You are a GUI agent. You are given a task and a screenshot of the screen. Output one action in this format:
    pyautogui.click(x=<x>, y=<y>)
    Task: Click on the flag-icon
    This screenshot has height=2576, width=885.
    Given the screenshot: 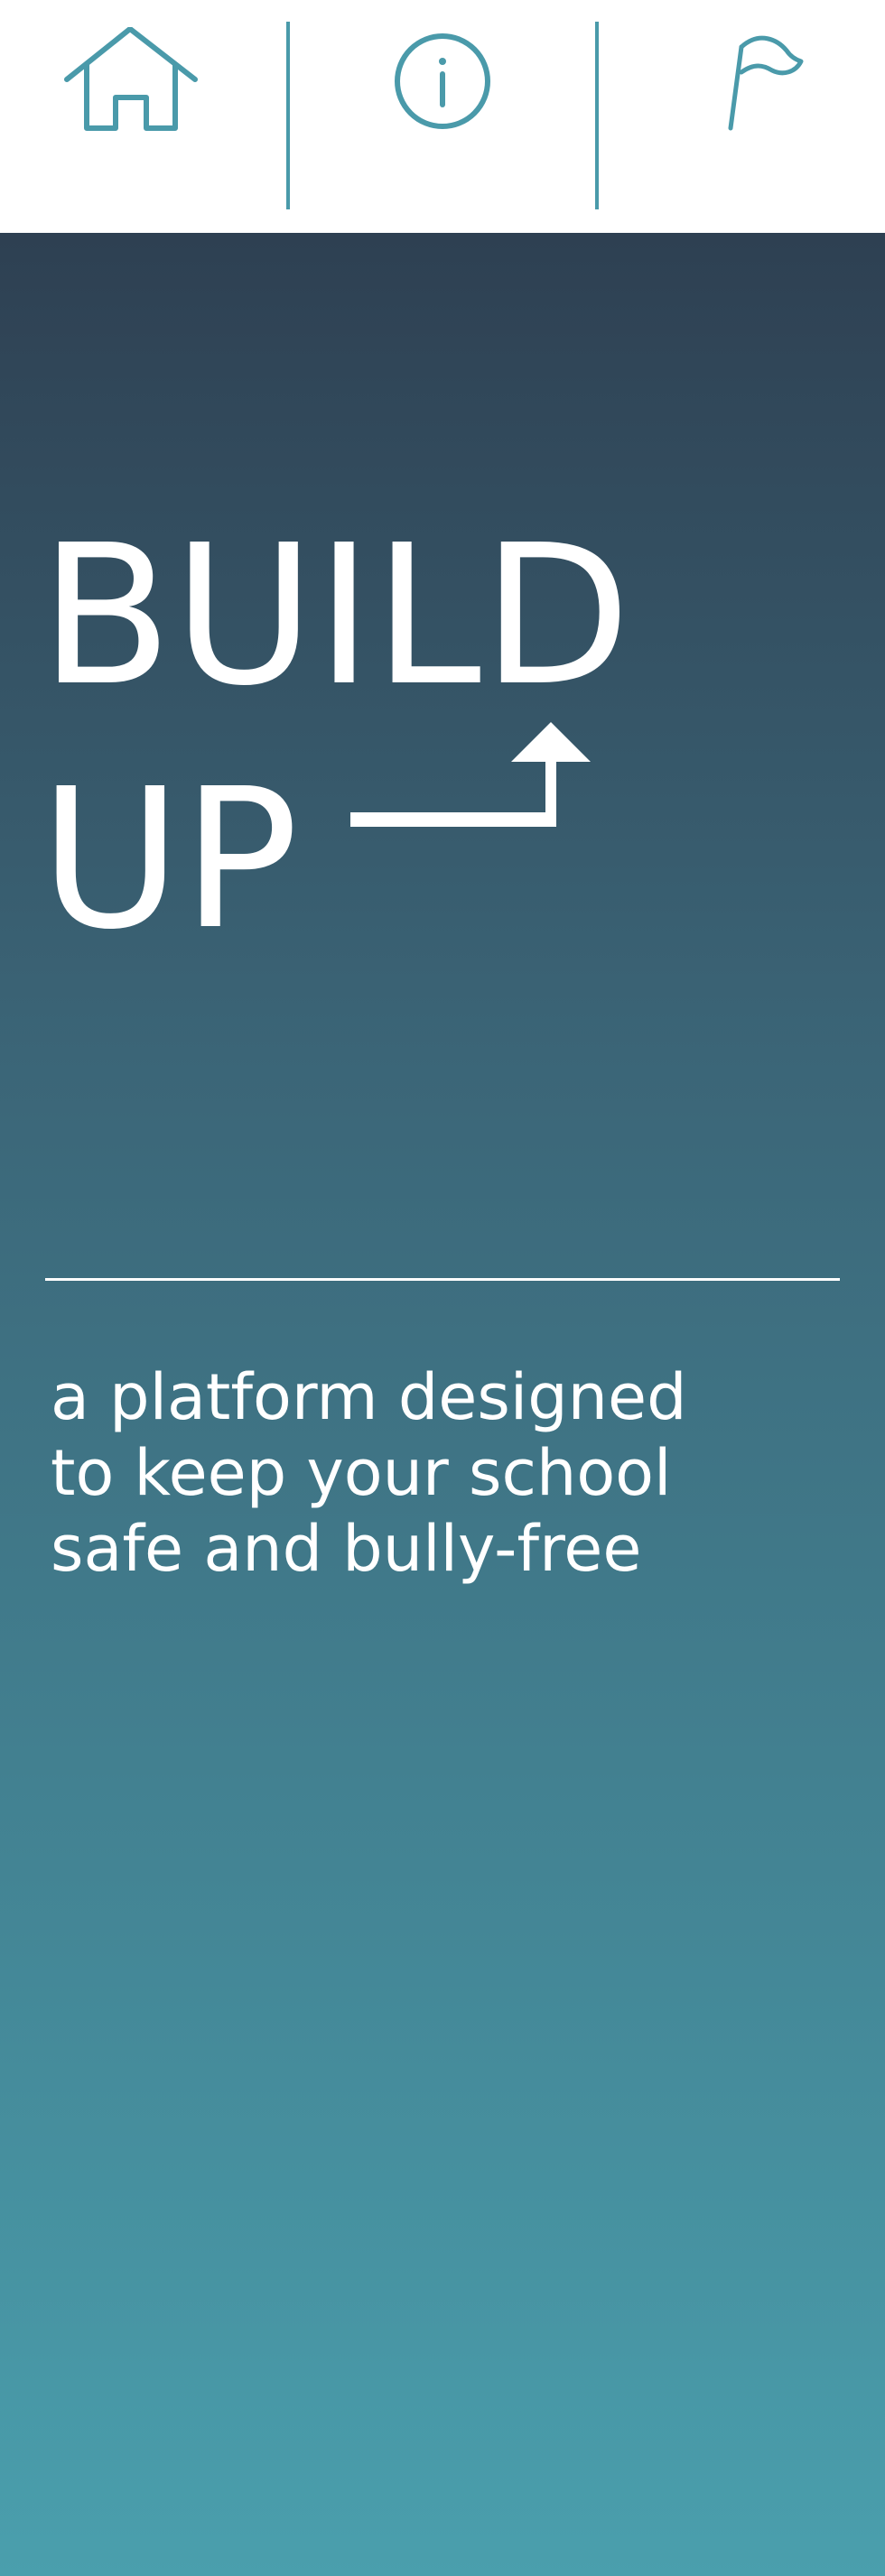 What is the action you would take?
    pyautogui.click(x=766, y=83)
    